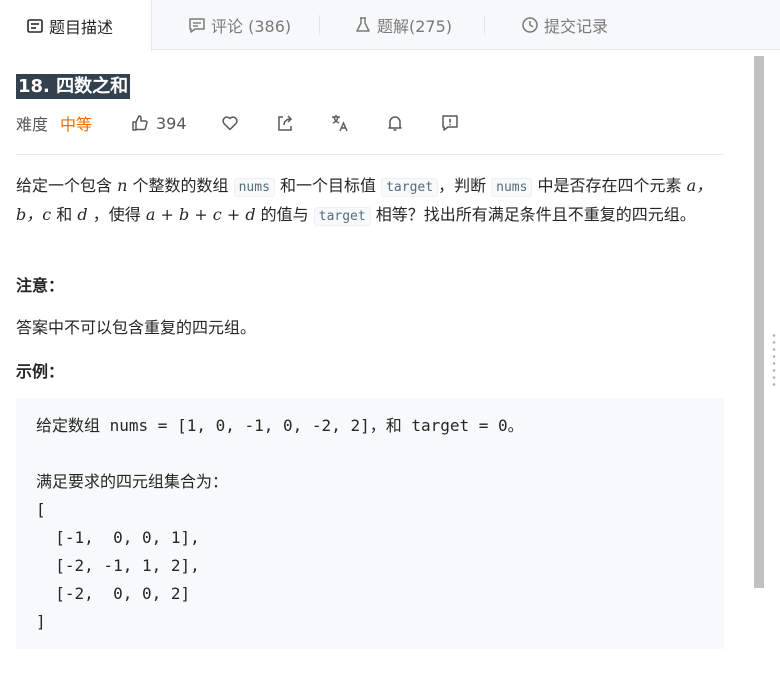 This screenshot has width=780, height=676. What do you see at coordinates (73, 86) in the screenshot?
I see `problem-title: 18. 四数之和` at bounding box center [73, 86].